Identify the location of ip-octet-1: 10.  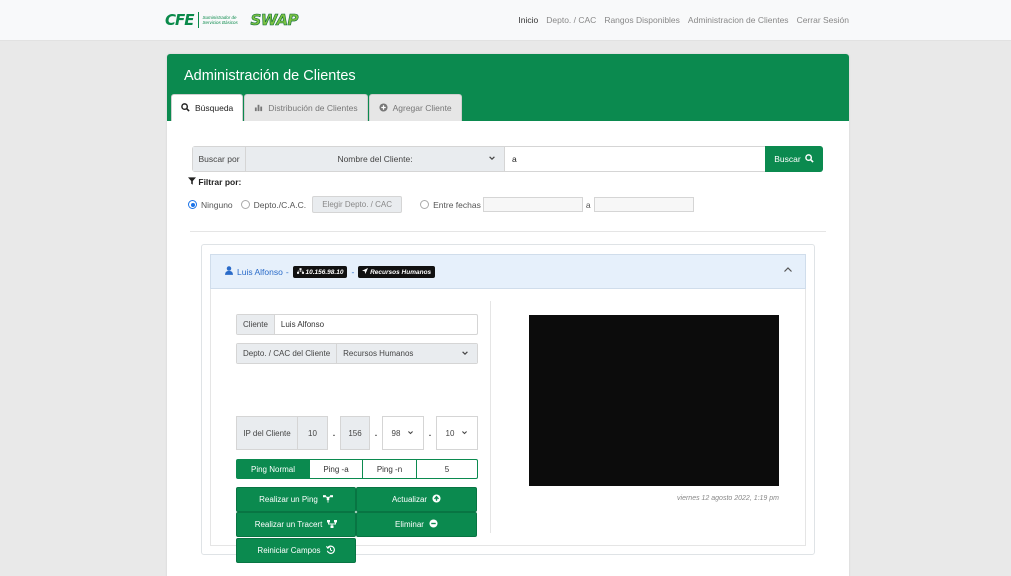
(313, 433).